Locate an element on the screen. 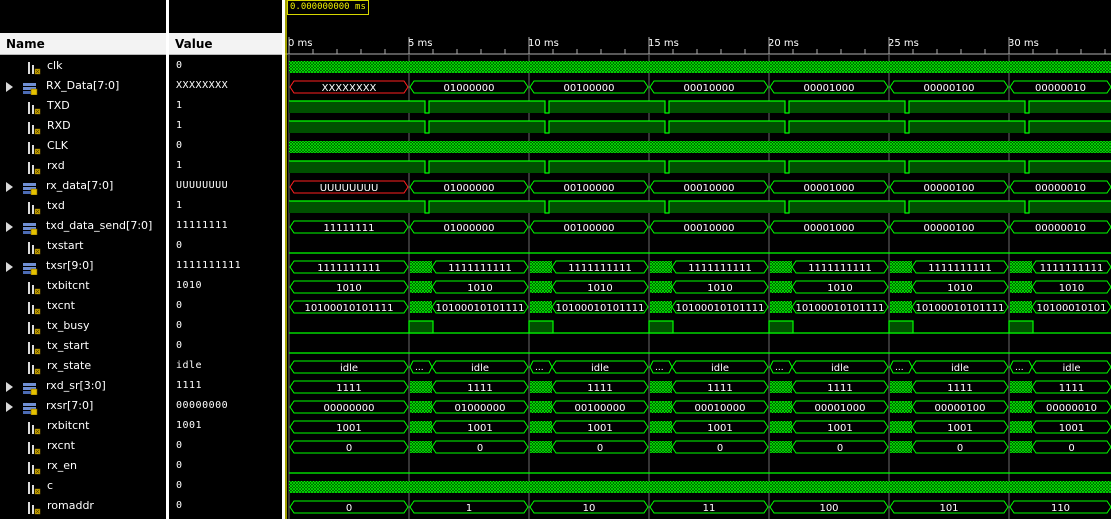 The width and height of the screenshot is (1111, 519). signal-value: 1 is located at coordinates (179, 105).